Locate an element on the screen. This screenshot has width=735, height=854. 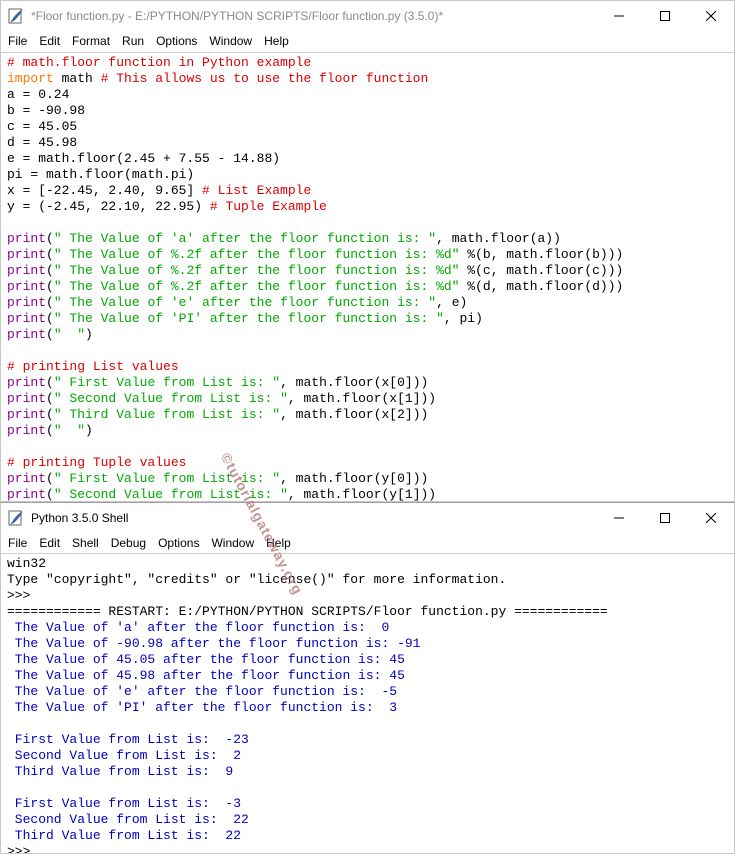
shell-maximize-button is located at coordinates (665, 518).